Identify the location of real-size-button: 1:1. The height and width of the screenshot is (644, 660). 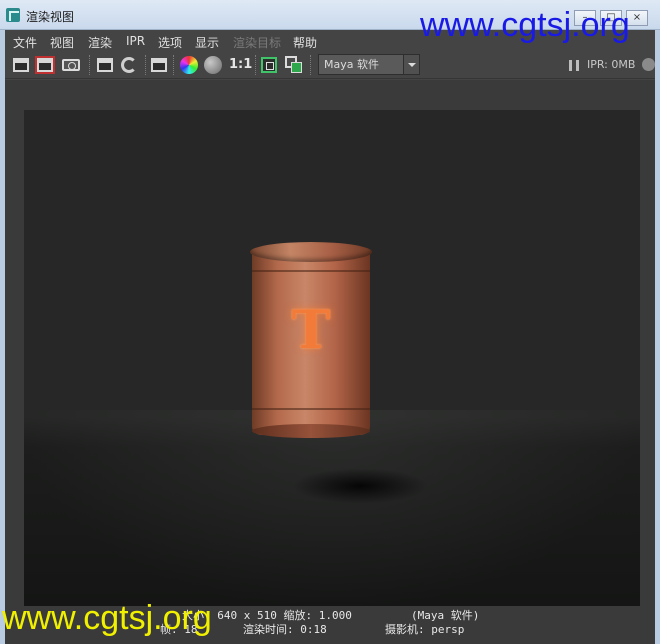
(240, 64).